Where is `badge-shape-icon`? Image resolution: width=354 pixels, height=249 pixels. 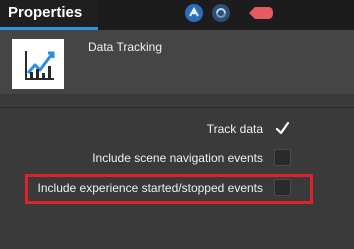 badge-shape-icon is located at coordinates (261, 13).